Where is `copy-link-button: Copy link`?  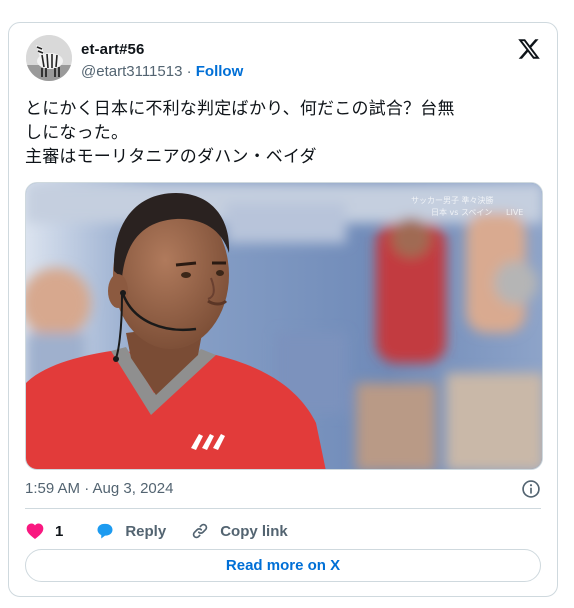 copy-link-button: Copy link is located at coordinates (239, 531).